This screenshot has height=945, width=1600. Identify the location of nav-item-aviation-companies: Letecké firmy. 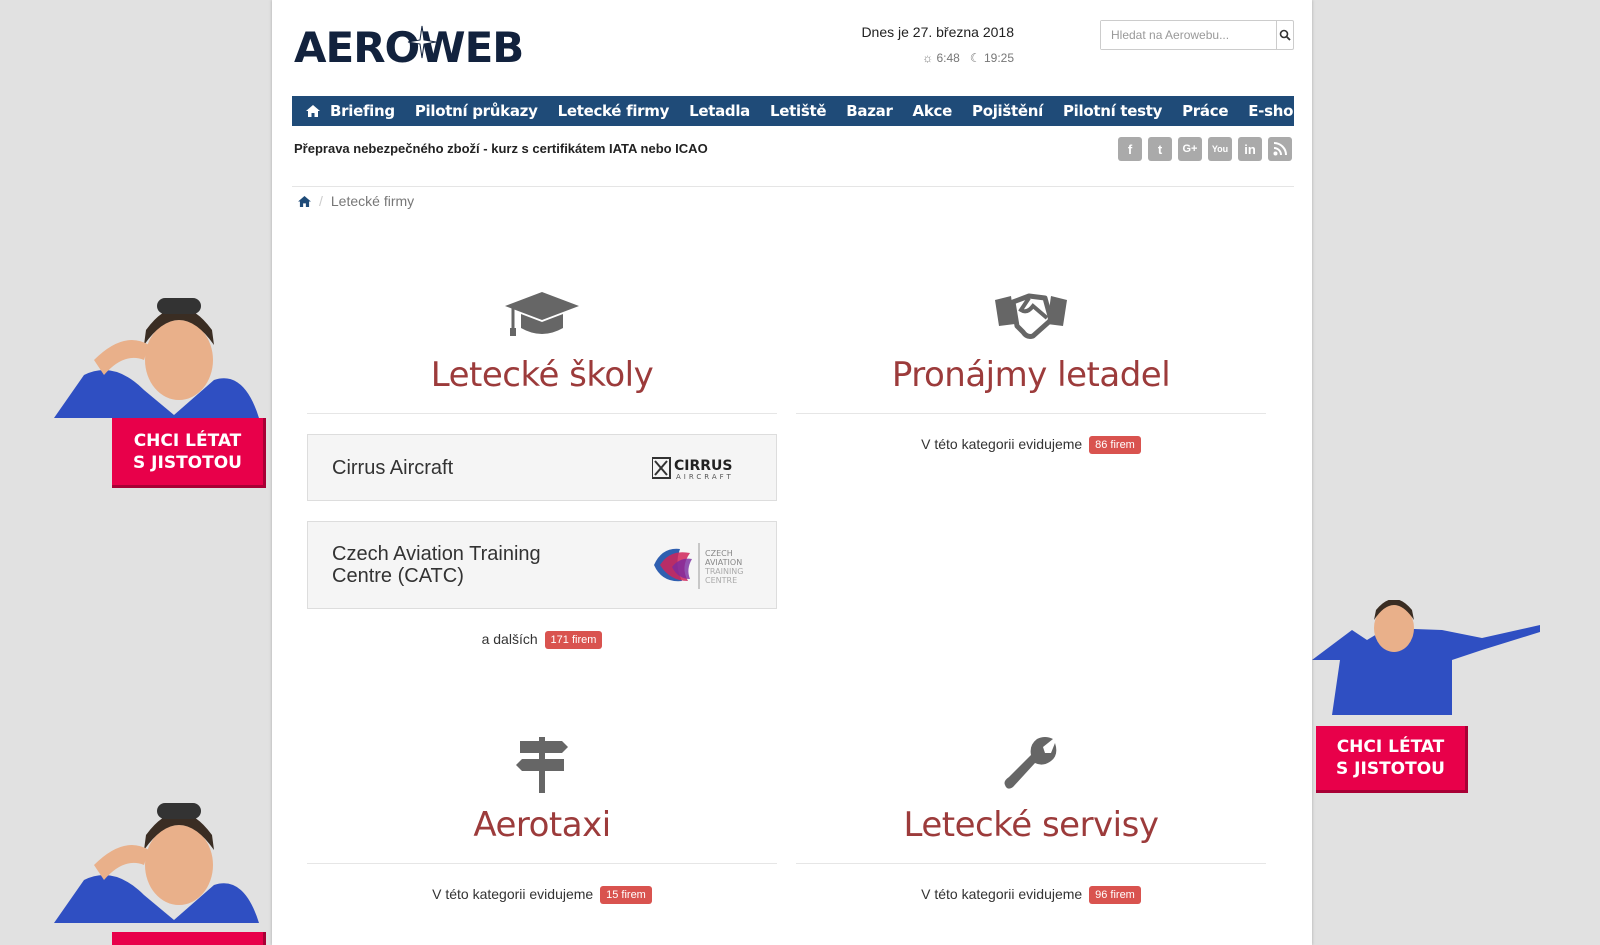
(614, 111).